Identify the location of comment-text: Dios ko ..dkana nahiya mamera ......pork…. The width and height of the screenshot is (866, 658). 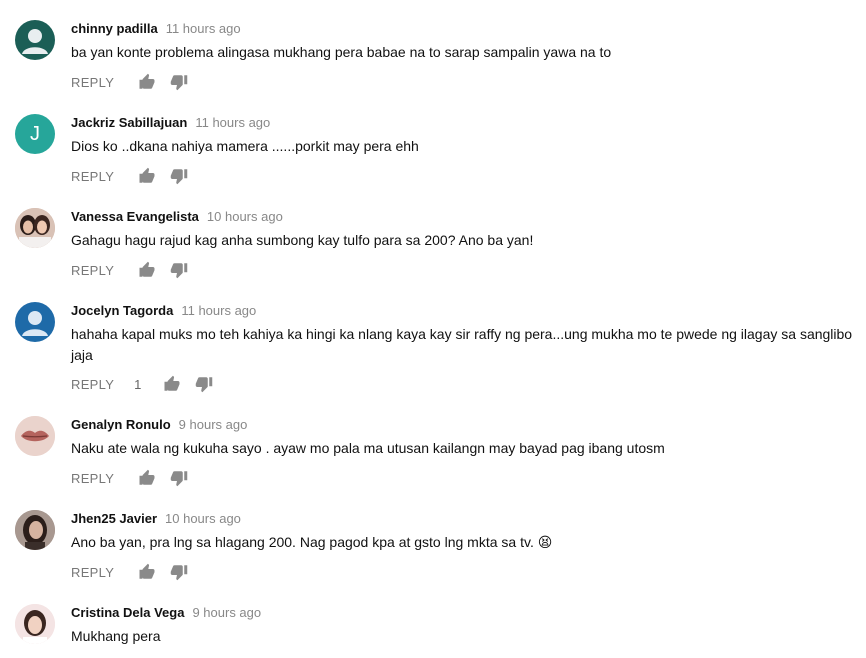
(245, 146).